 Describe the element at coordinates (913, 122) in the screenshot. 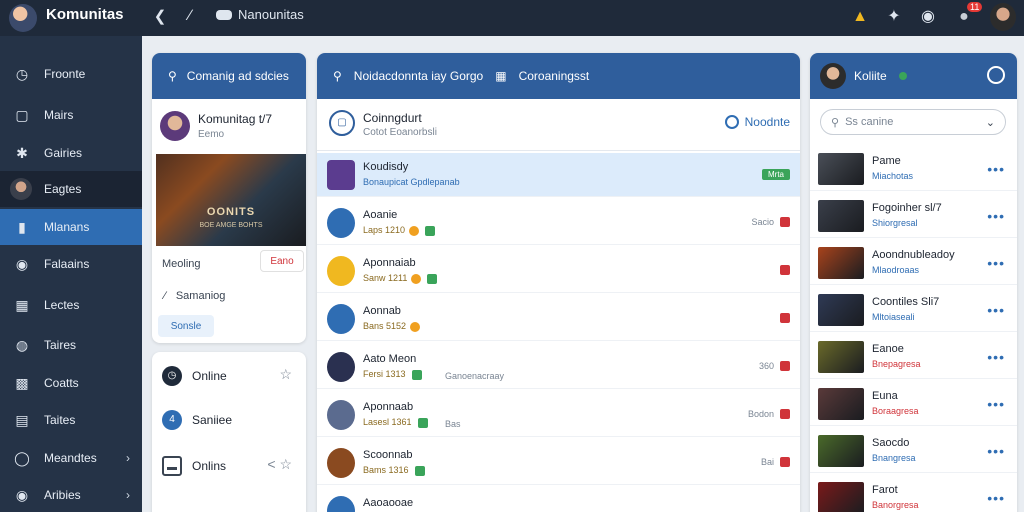

I see `friends-filter-select: ⚲ Ss canine ⌄` at that location.